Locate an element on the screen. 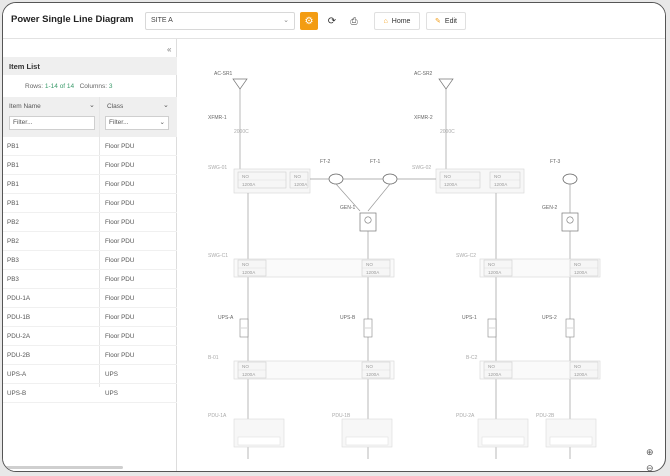  diagram-label: SWG-C1 is located at coordinates (218, 256).